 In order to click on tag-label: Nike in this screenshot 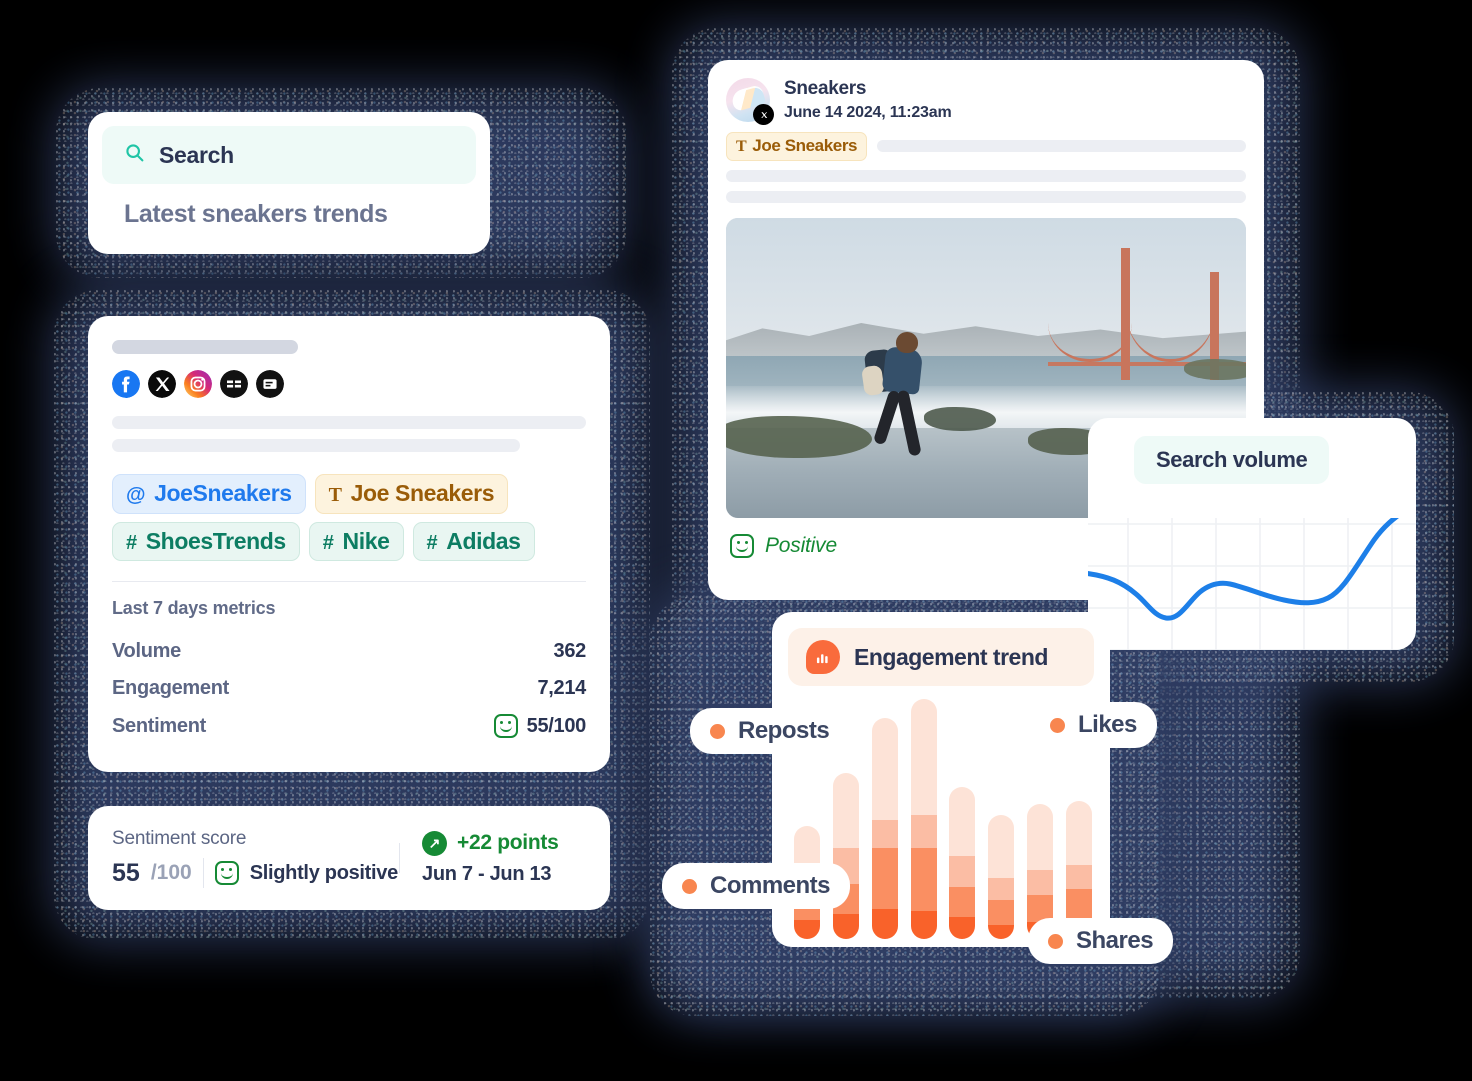, I will do `click(366, 540)`.